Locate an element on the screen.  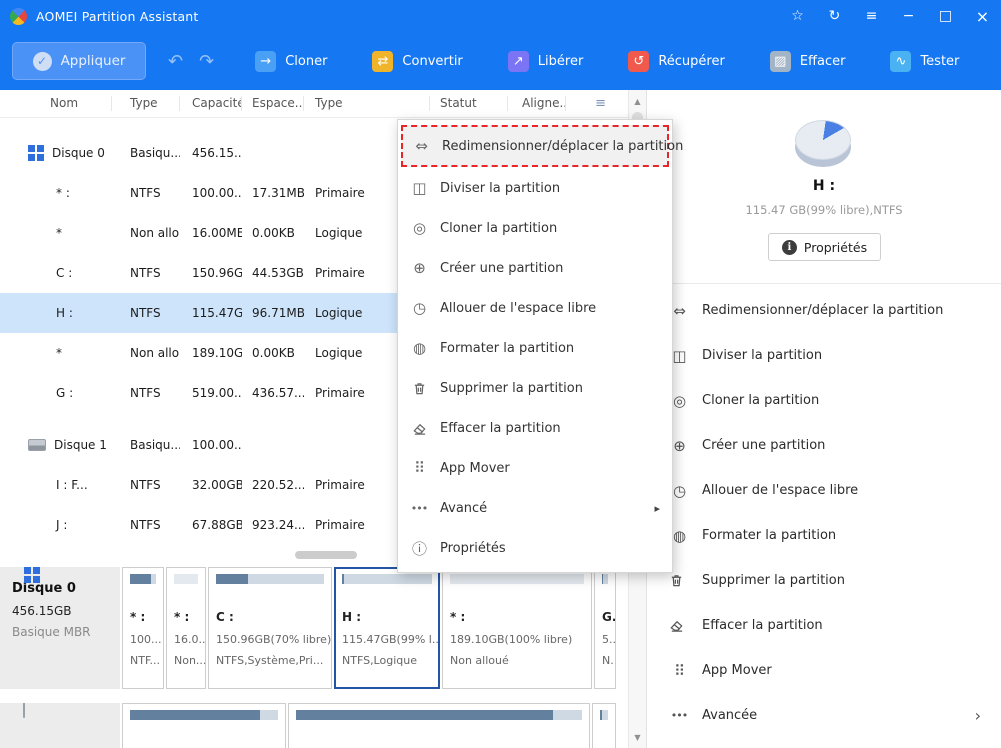
submenu-arrow-icon: ▸ is located at coordinates (657, 508).